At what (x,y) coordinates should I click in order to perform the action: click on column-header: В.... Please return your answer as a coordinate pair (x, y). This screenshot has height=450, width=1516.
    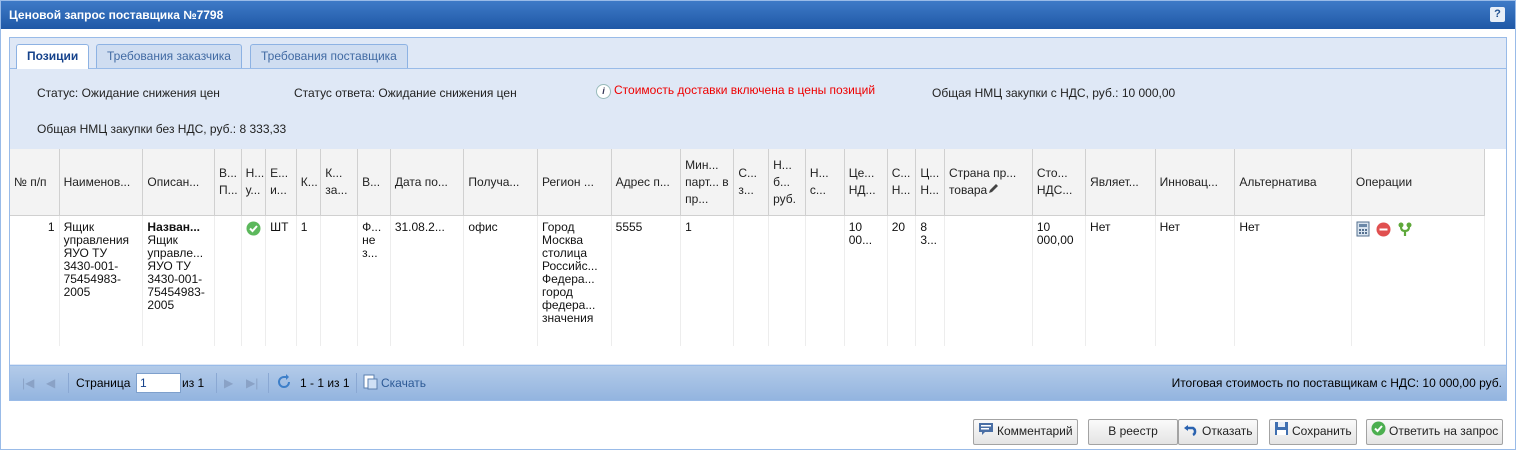
    Looking at the image, I should click on (374, 182).